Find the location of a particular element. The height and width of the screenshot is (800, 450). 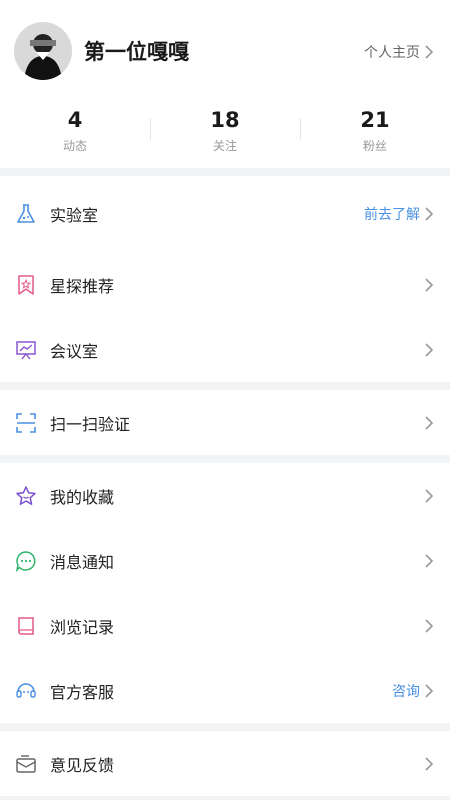

stat-followers-value: 21 is located at coordinates (375, 120).